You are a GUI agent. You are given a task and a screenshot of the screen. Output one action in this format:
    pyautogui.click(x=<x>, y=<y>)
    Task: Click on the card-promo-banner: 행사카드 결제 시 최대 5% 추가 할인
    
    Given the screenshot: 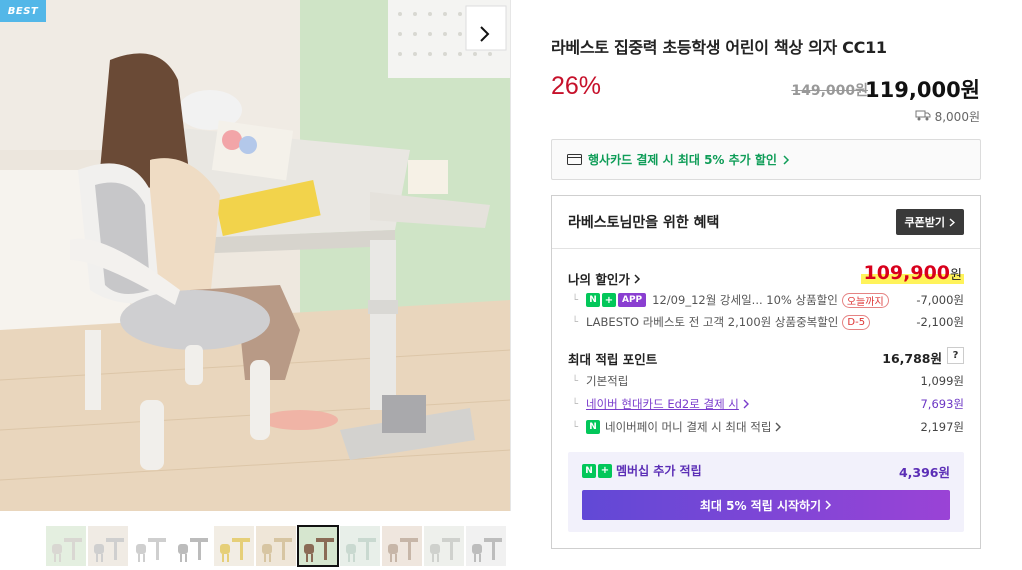 What is the action you would take?
    pyautogui.click(x=766, y=159)
    